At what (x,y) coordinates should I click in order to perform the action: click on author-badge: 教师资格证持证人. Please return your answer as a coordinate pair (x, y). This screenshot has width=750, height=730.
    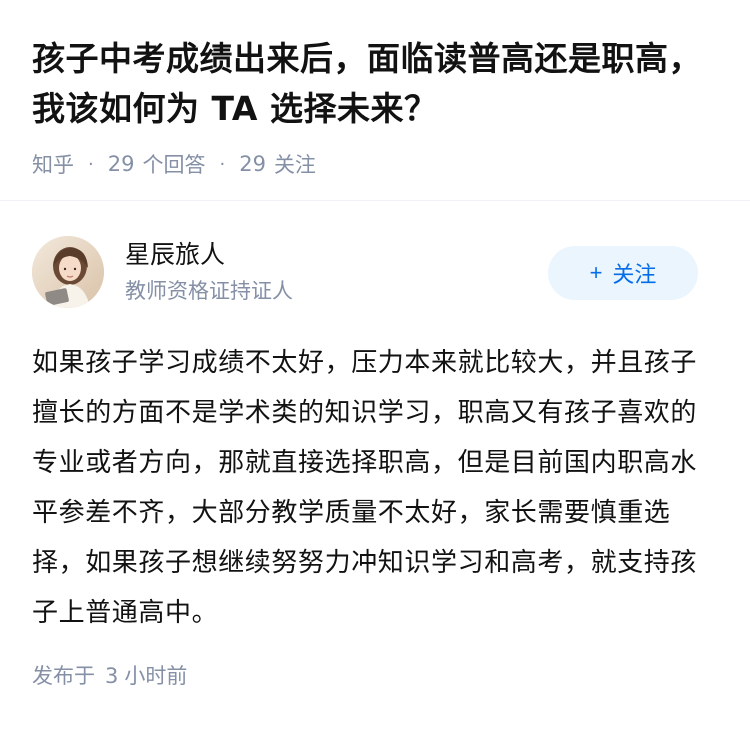
    Looking at the image, I should click on (209, 291).